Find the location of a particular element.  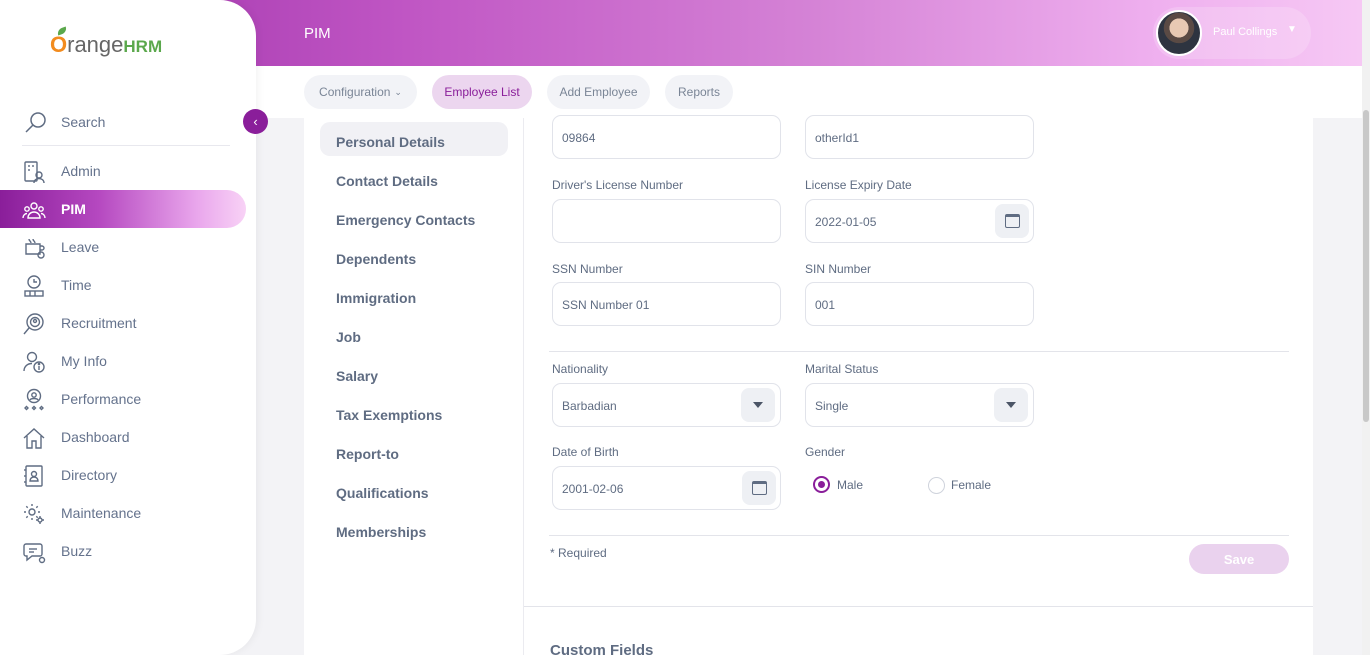

my-info-icon is located at coordinates (34, 362).